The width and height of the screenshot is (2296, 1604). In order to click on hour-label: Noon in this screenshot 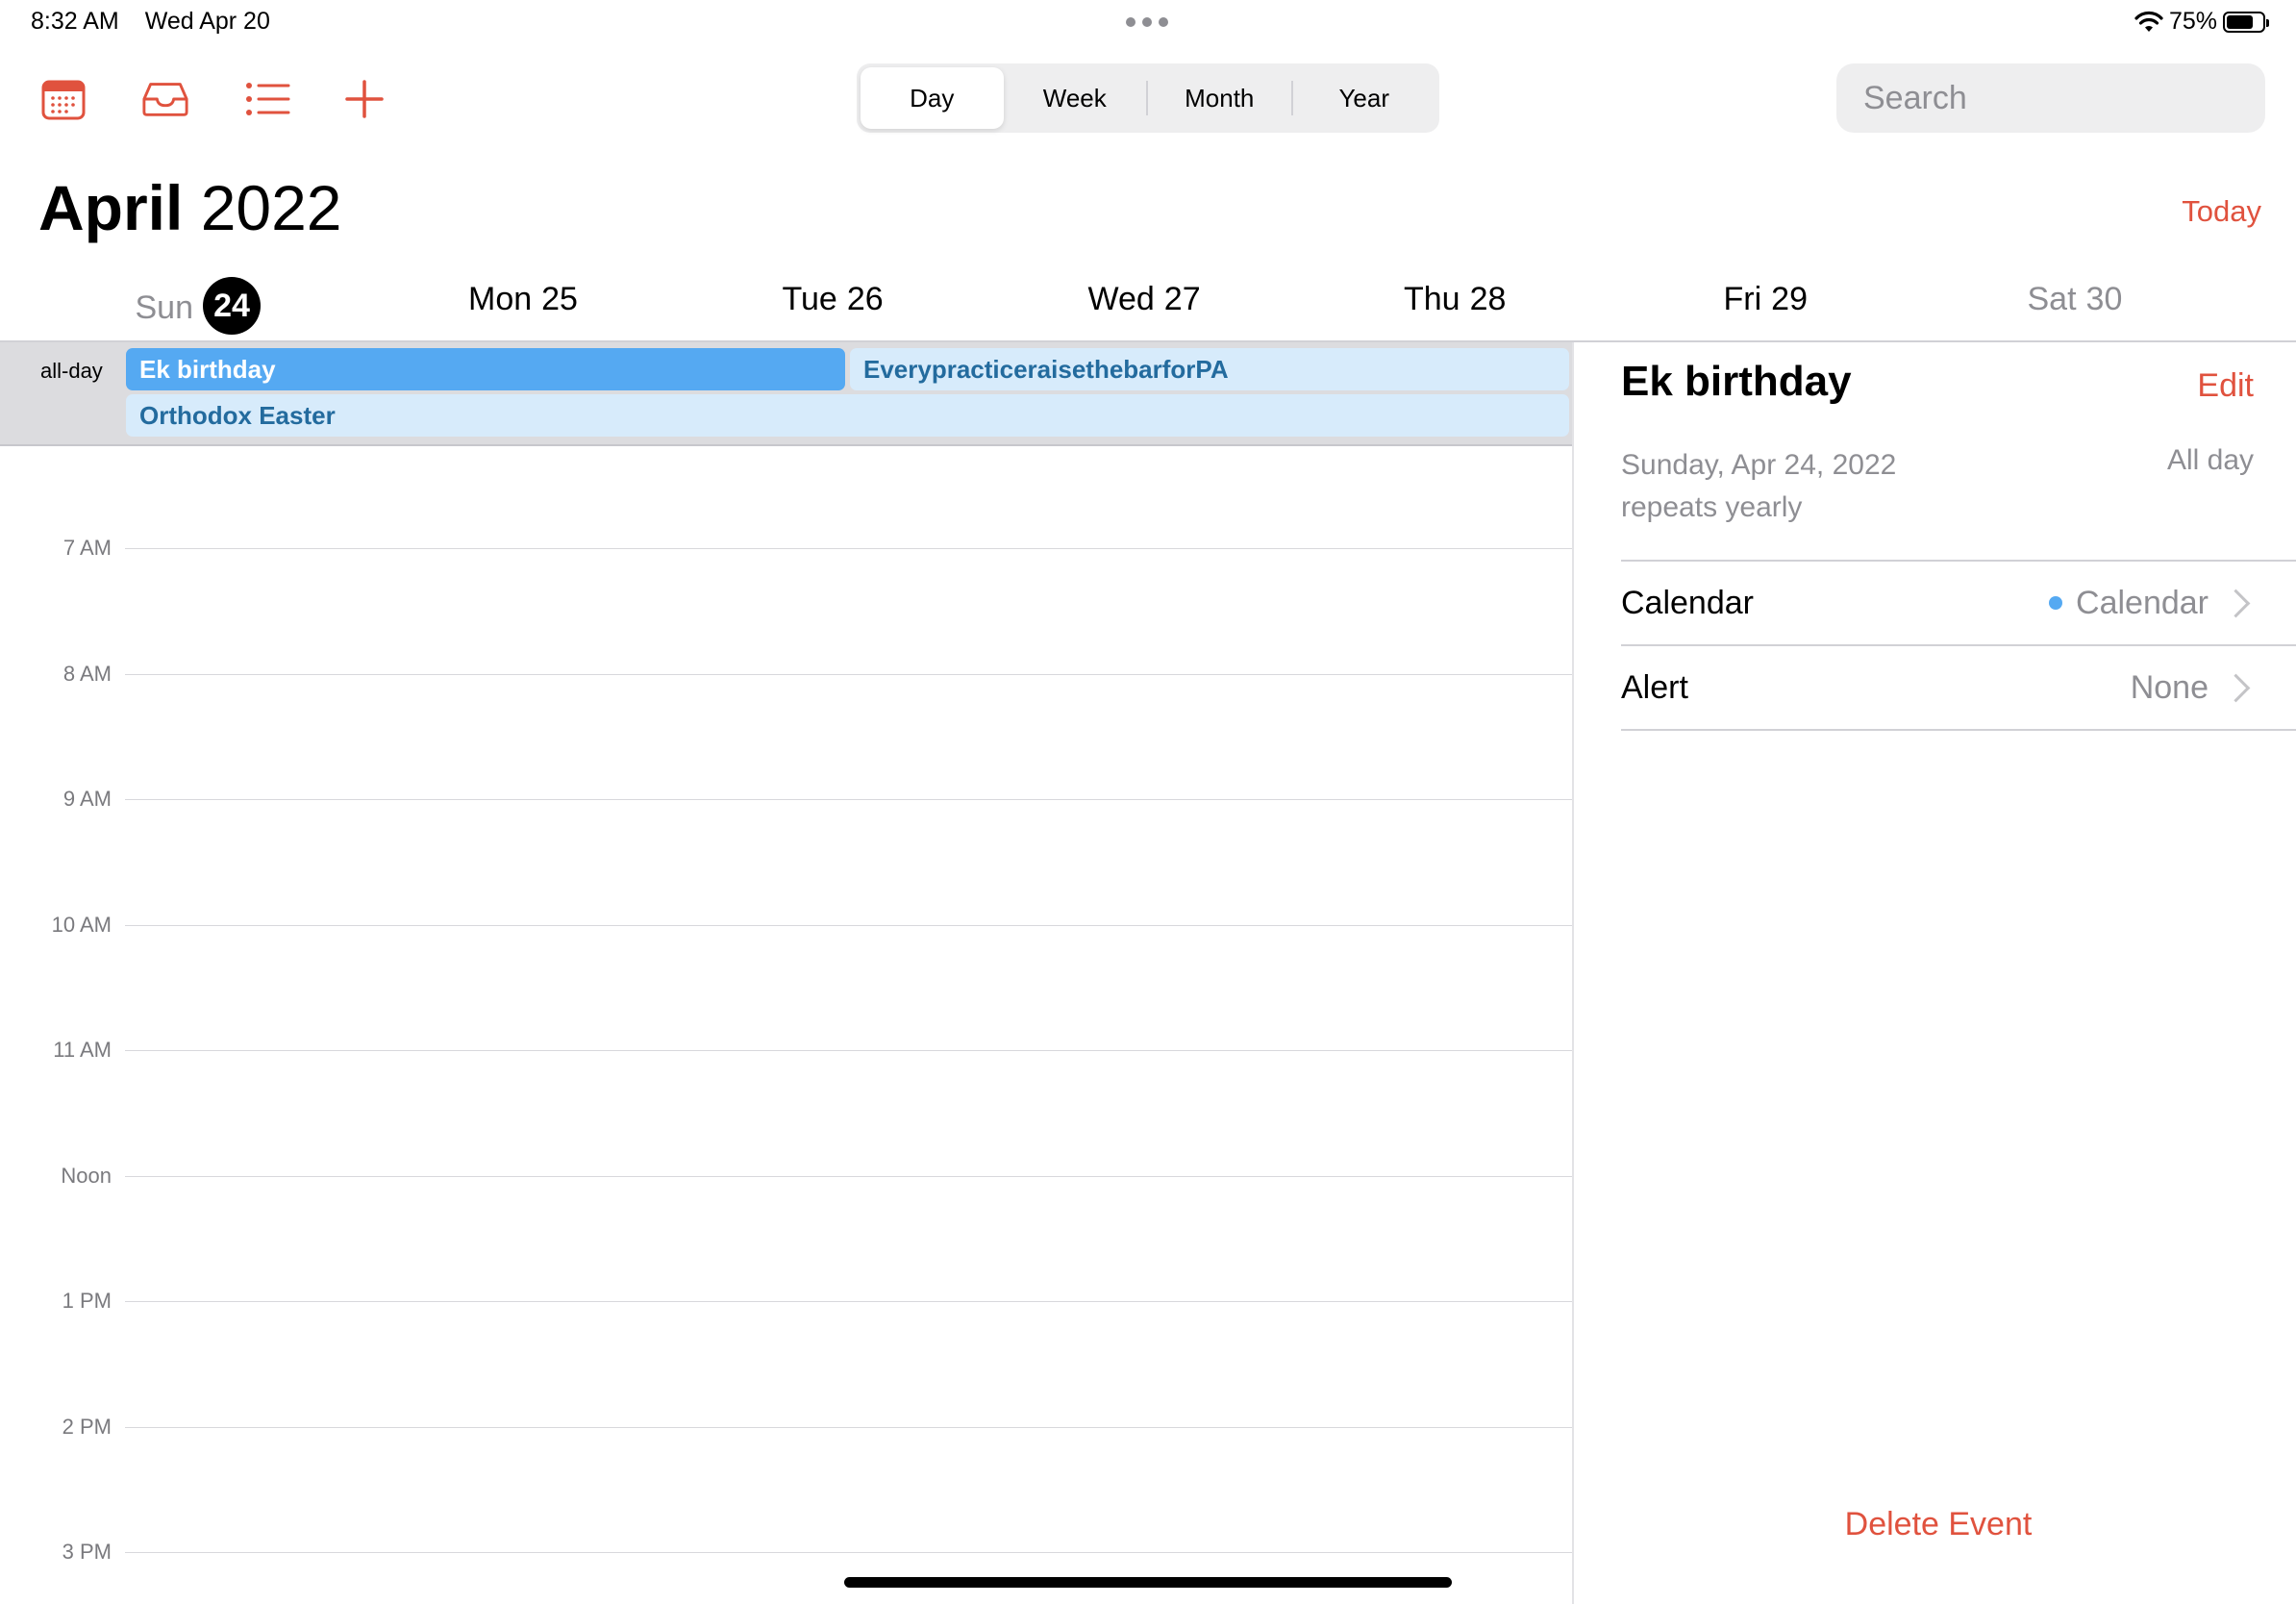, I will do `click(86, 1175)`.